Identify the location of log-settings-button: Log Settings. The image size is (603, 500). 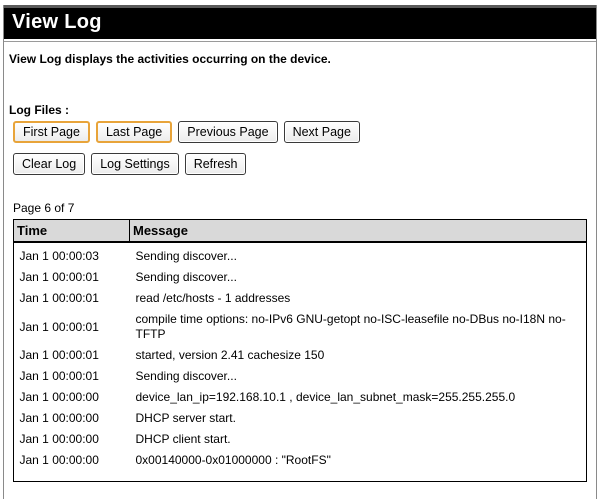
(135, 164).